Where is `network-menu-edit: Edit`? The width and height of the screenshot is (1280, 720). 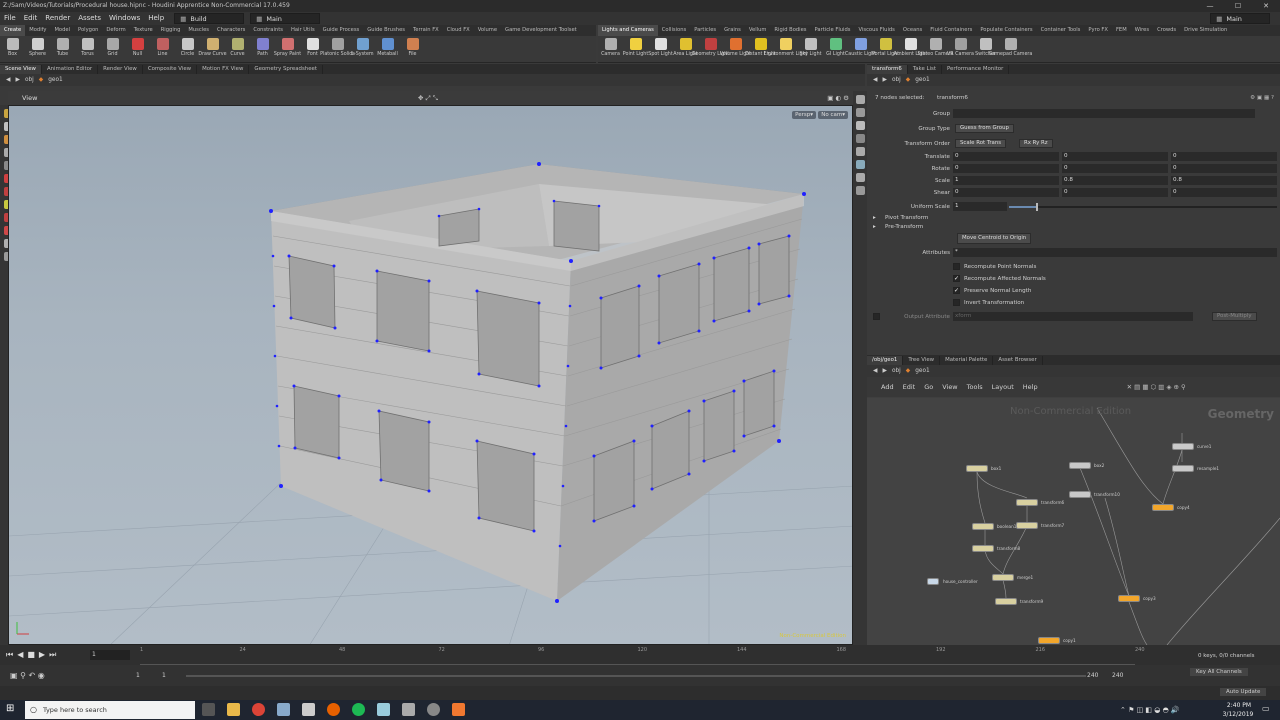
network-menu-edit: Edit is located at coordinates (909, 387).